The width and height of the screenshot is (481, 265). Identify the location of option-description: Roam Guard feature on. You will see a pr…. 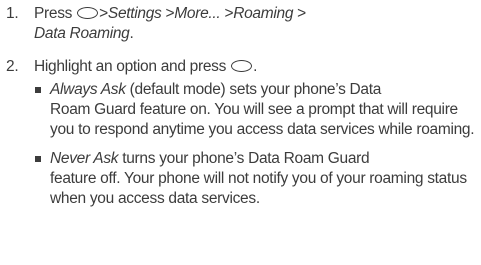
(262, 119).